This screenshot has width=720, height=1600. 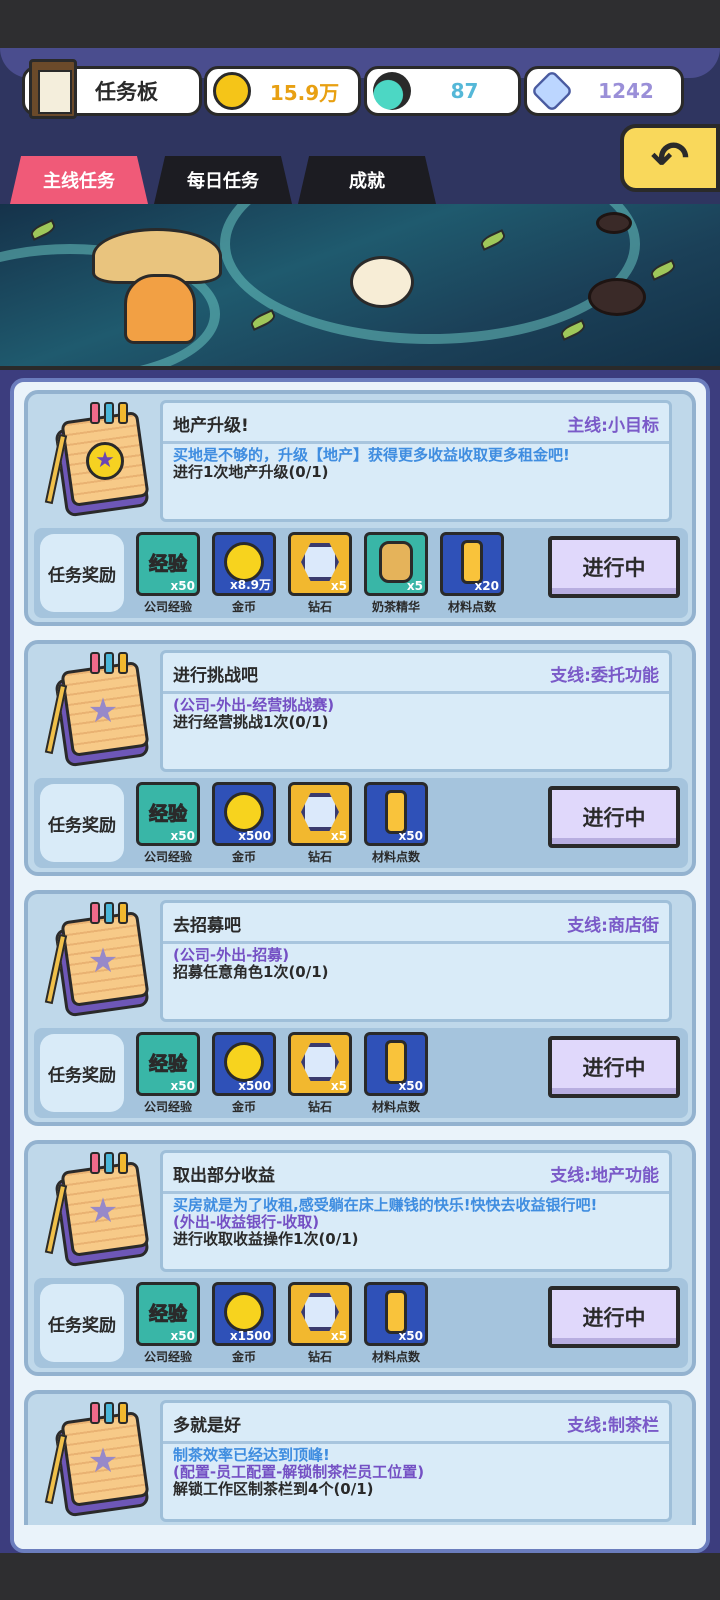 I want to click on milk-tea-essence-icon, so click(x=396, y=562).